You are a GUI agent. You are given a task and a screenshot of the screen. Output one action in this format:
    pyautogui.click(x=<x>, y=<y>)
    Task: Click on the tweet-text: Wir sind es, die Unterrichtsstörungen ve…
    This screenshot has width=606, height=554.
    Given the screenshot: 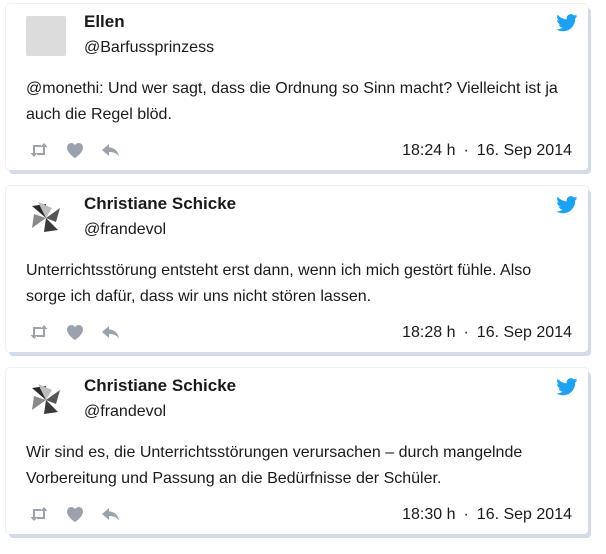 What is the action you would take?
    pyautogui.click(x=274, y=465)
    